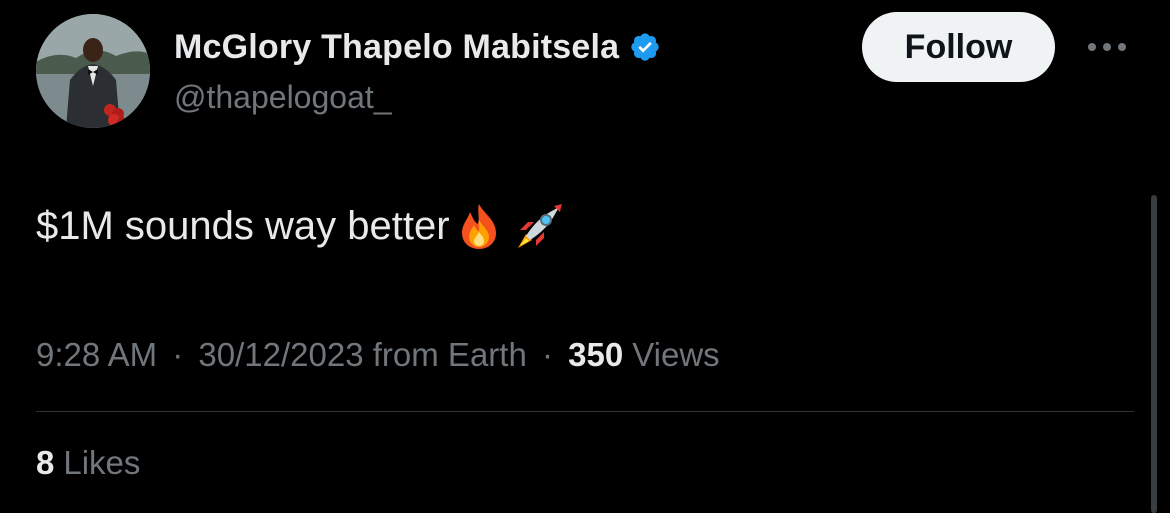 Image resolution: width=1170 pixels, height=513 pixels. I want to click on scrollbar, so click(1154, 354).